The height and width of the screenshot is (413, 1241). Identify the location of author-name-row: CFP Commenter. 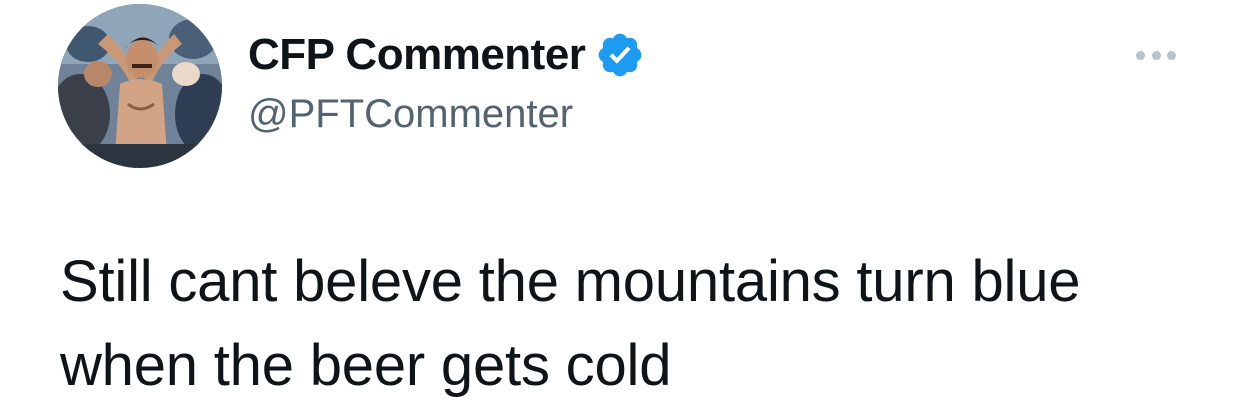
(446, 55).